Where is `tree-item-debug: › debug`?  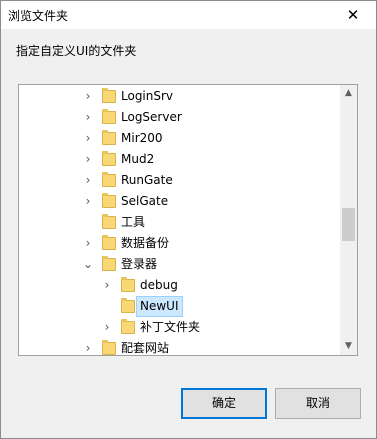 tree-item-debug: › debug is located at coordinates (180, 285).